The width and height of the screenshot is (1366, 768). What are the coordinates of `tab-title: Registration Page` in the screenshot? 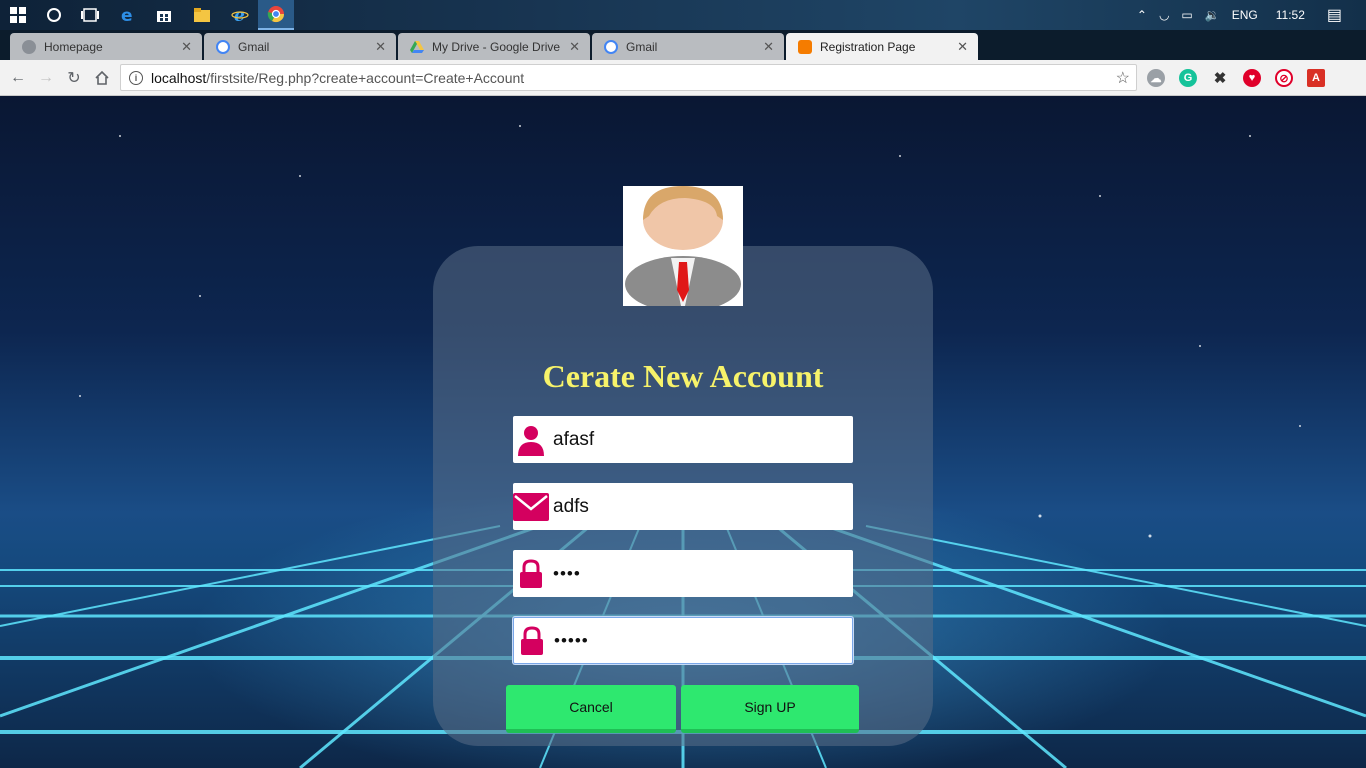 It's located at (868, 46).